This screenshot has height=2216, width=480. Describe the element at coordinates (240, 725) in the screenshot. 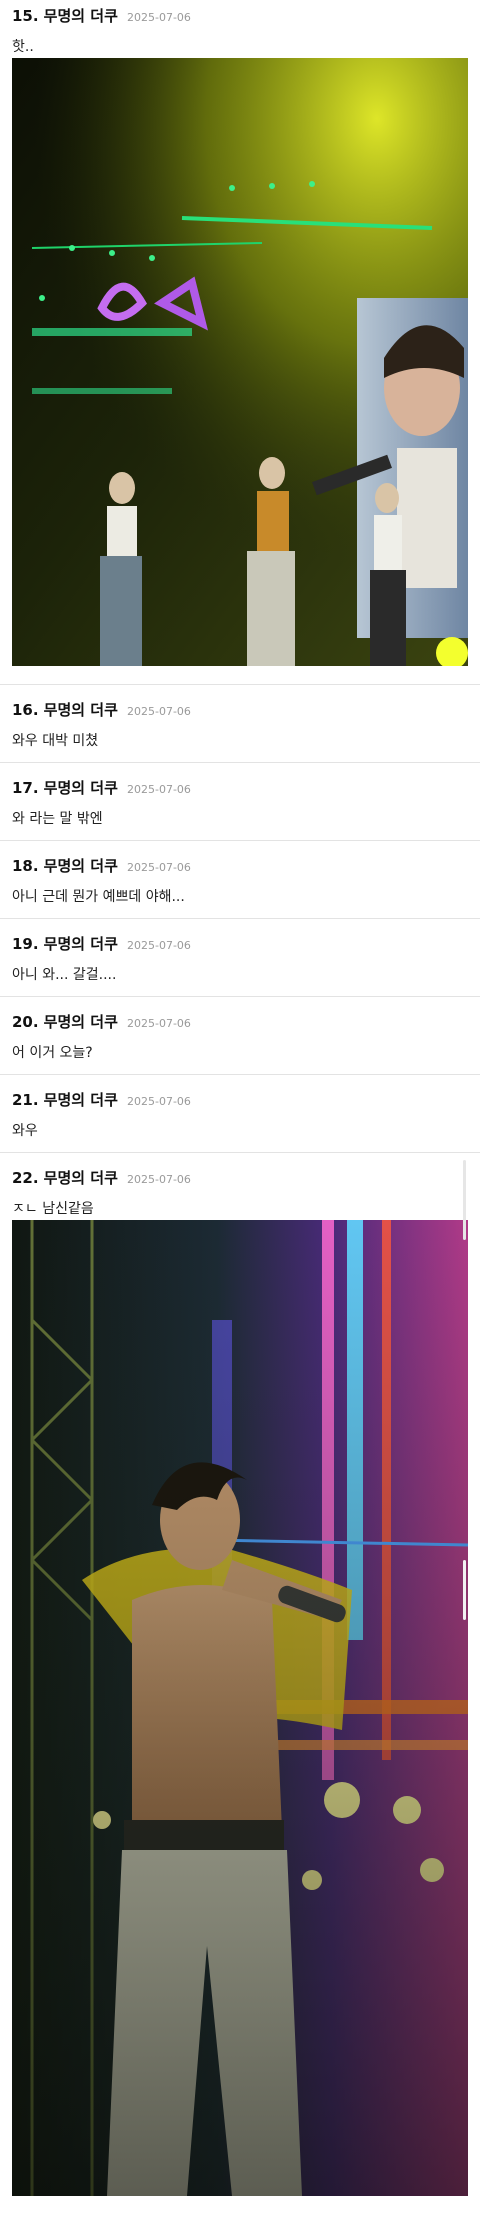

I see `comment-16: 16. 무명의 더쿠 2025-07-06 와우 대박 미쳤` at that location.